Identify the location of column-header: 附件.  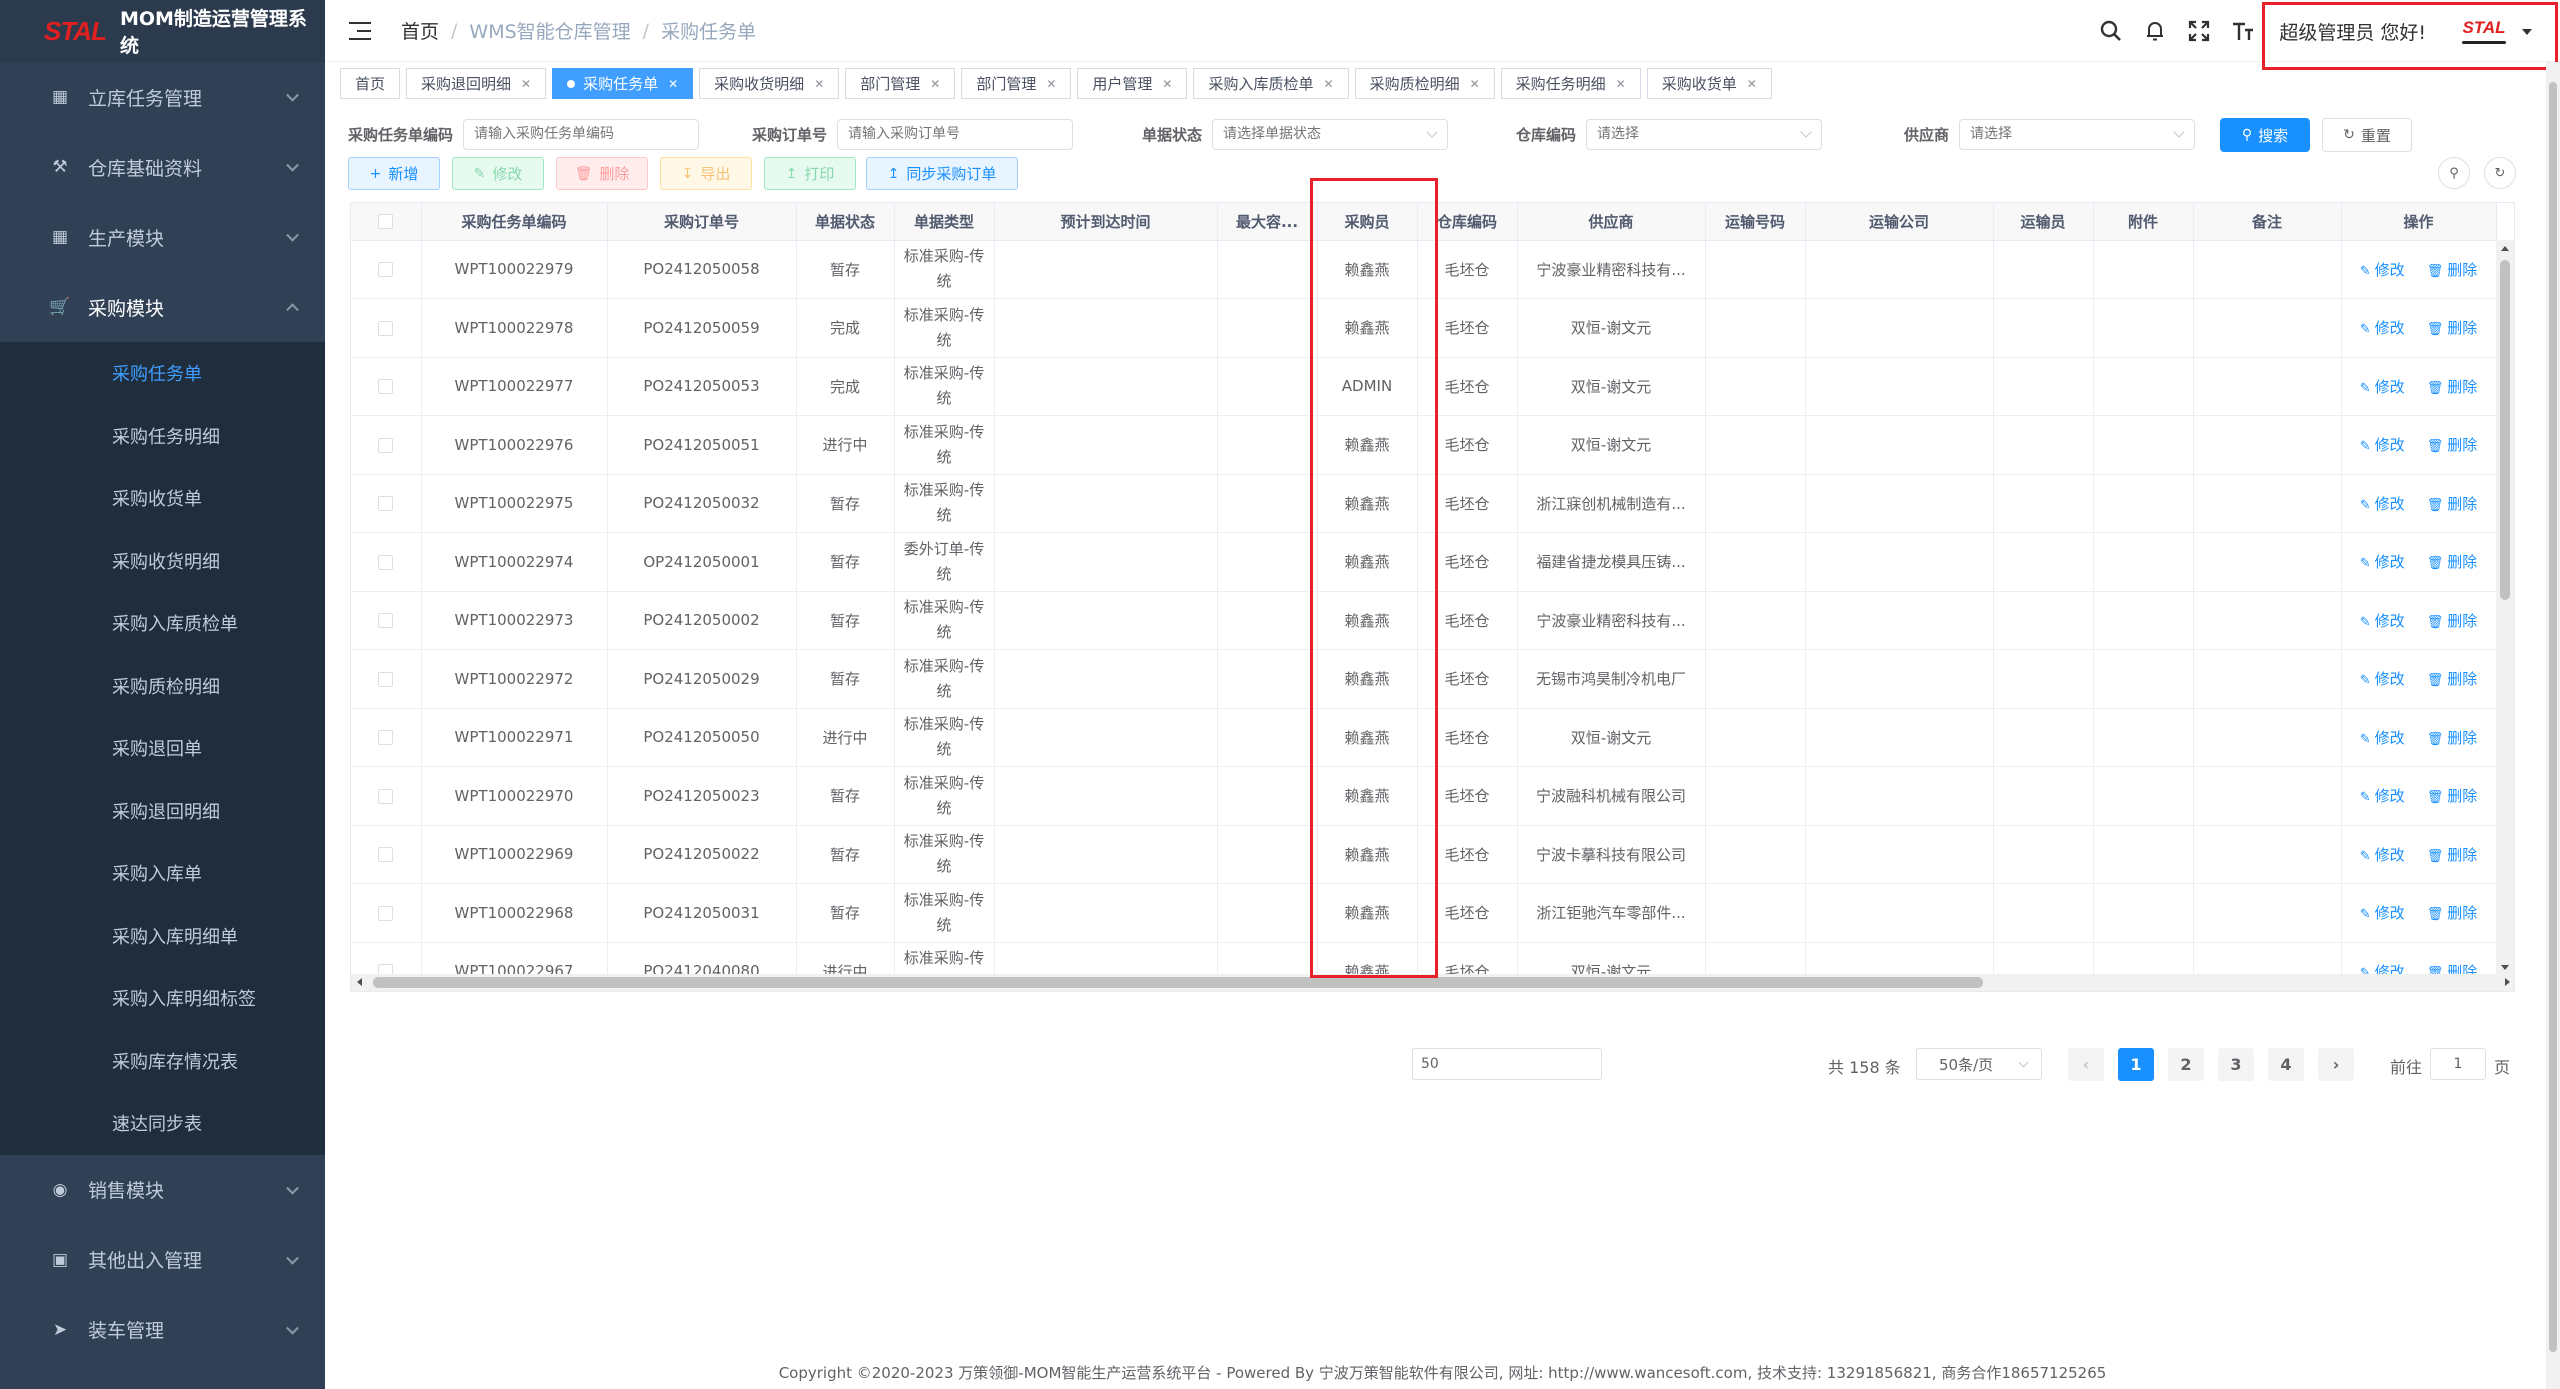
(2143, 222).